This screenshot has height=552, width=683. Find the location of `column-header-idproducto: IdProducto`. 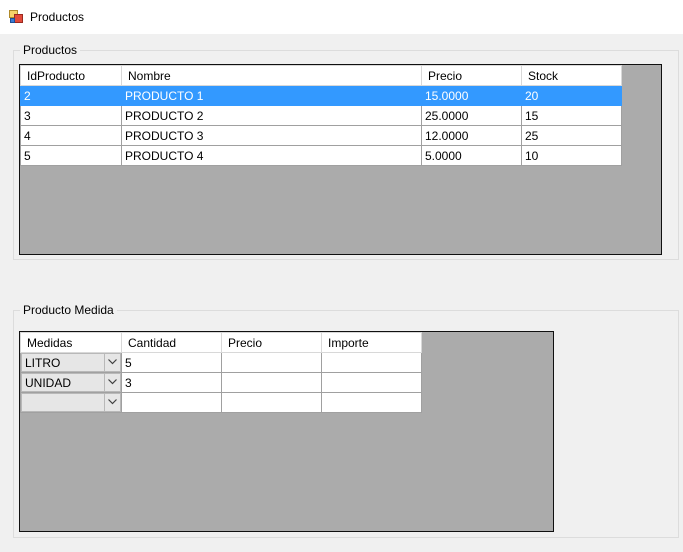

column-header-idproducto: IdProducto is located at coordinates (71, 75).